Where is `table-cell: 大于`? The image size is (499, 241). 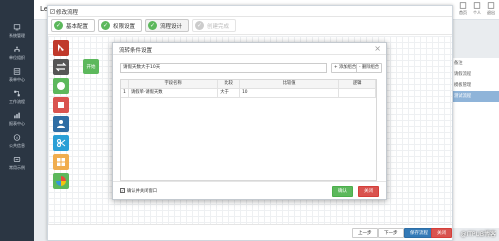 table-cell: 大于 is located at coordinates (229, 93).